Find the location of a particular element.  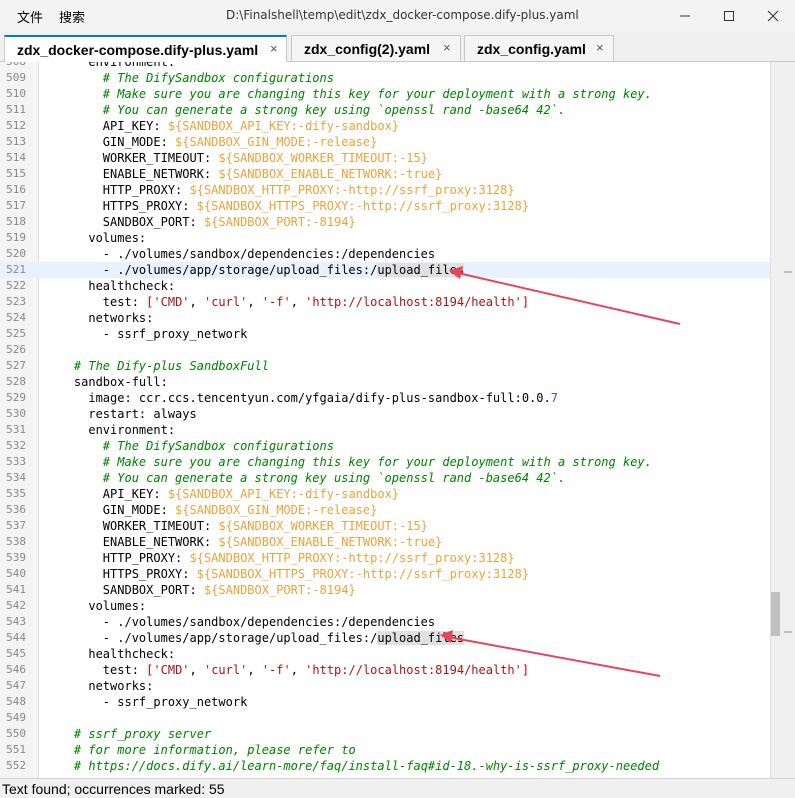

line-code: sandbox-full: is located at coordinates (106, 382).